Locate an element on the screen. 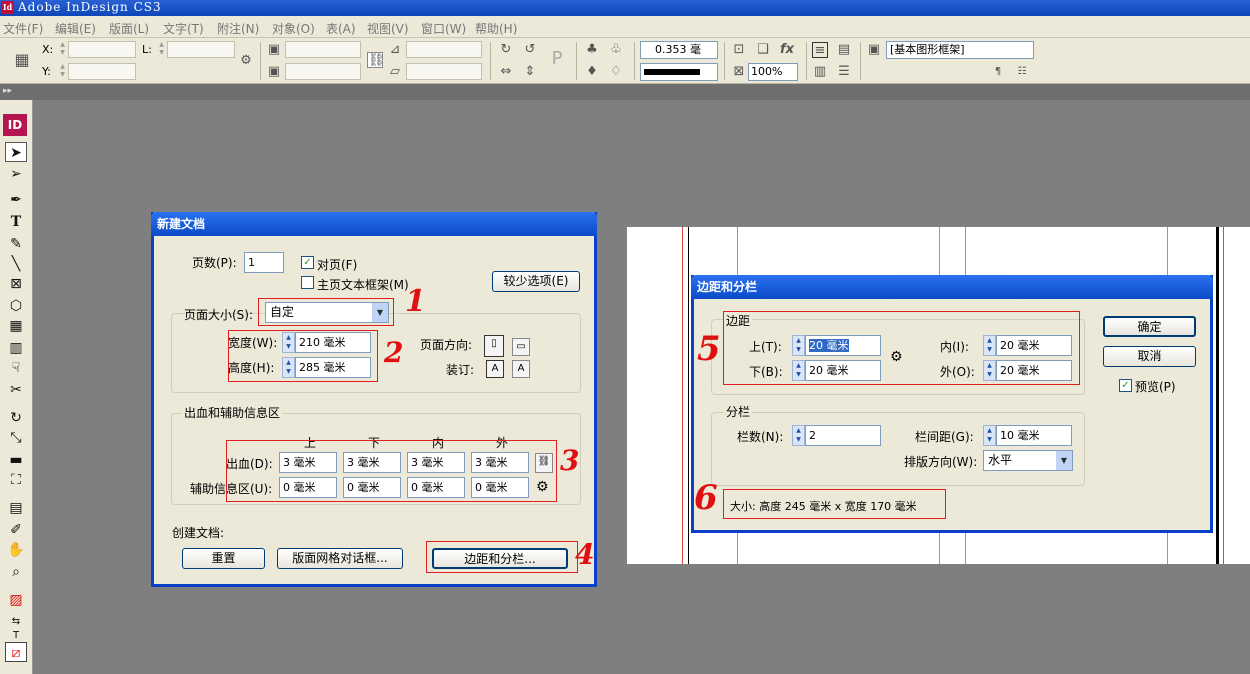  gutter-input: 10 毫米 is located at coordinates (1034, 435).